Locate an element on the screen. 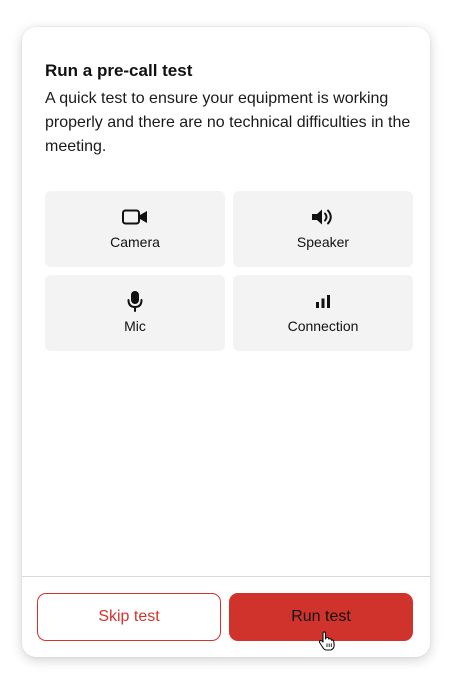 This screenshot has height=682, width=456. speaker-label: Speaker is located at coordinates (323, 242).